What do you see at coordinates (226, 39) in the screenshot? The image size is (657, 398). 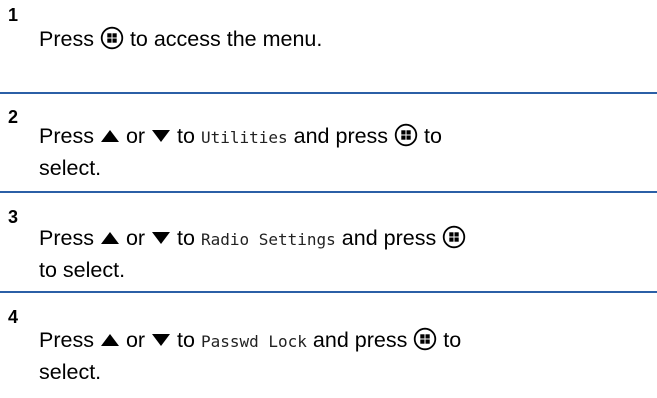 I see `instruction-text: to access the menu.` at bounding box center [226, 39].